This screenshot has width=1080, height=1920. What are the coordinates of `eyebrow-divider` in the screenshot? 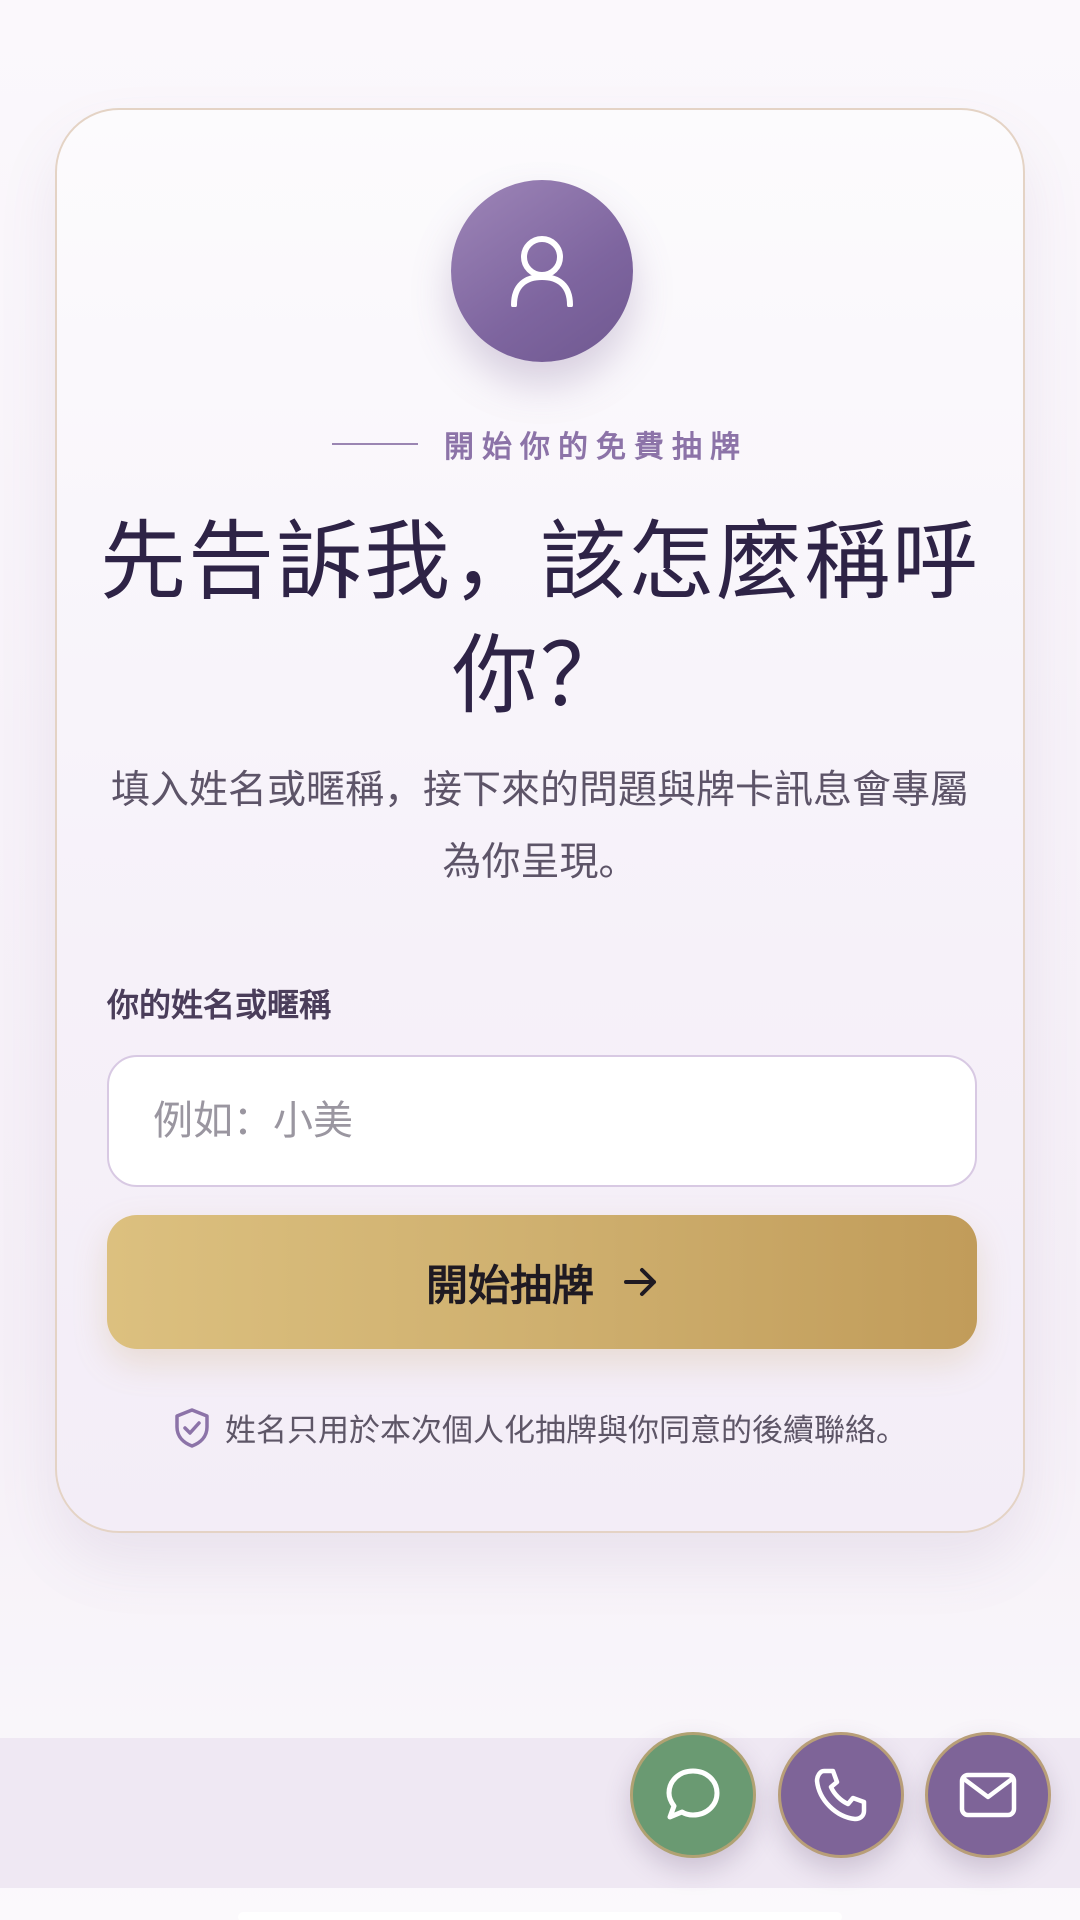 It's located at (375, 444).